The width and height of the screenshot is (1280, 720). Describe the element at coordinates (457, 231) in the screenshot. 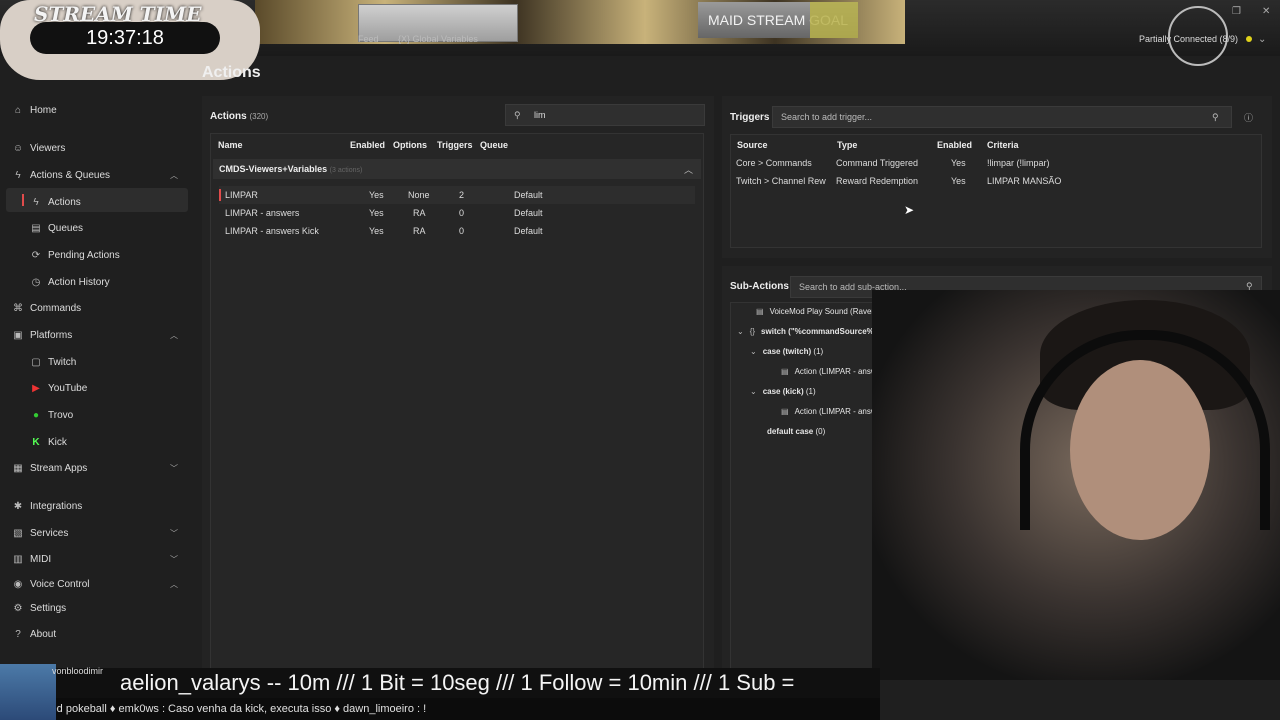

I see `table-row: LIMPAR - answers Kick Yes RA 0 Default` at that location.